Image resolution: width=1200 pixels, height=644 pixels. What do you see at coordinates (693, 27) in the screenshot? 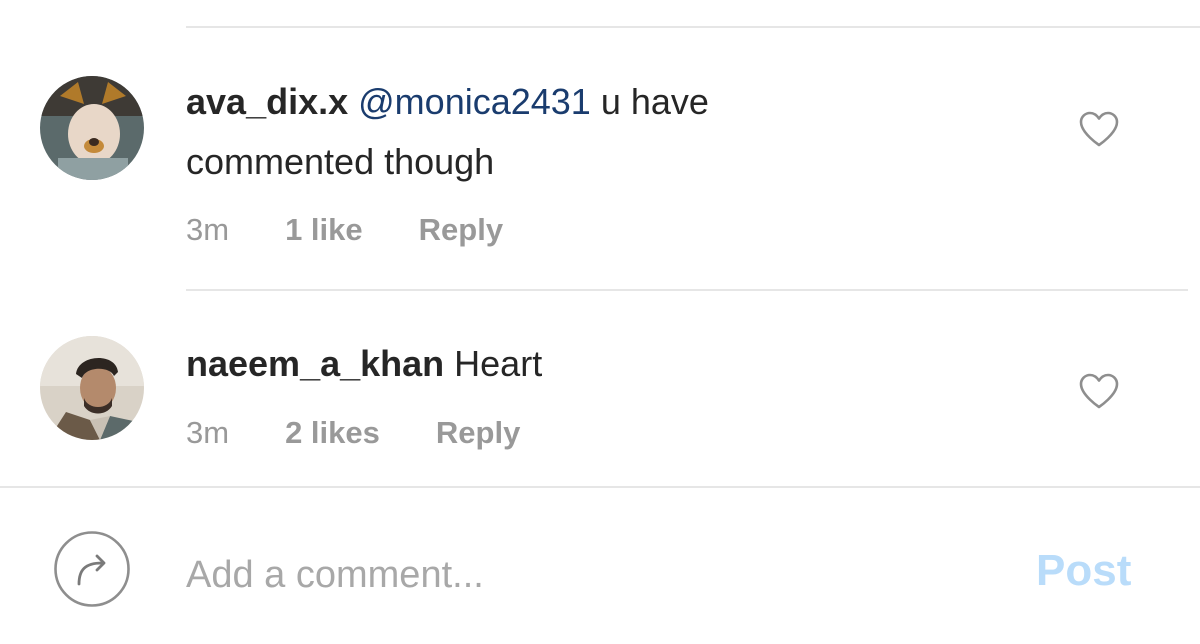
I see `divider-top` at bounding box center [693, 27].